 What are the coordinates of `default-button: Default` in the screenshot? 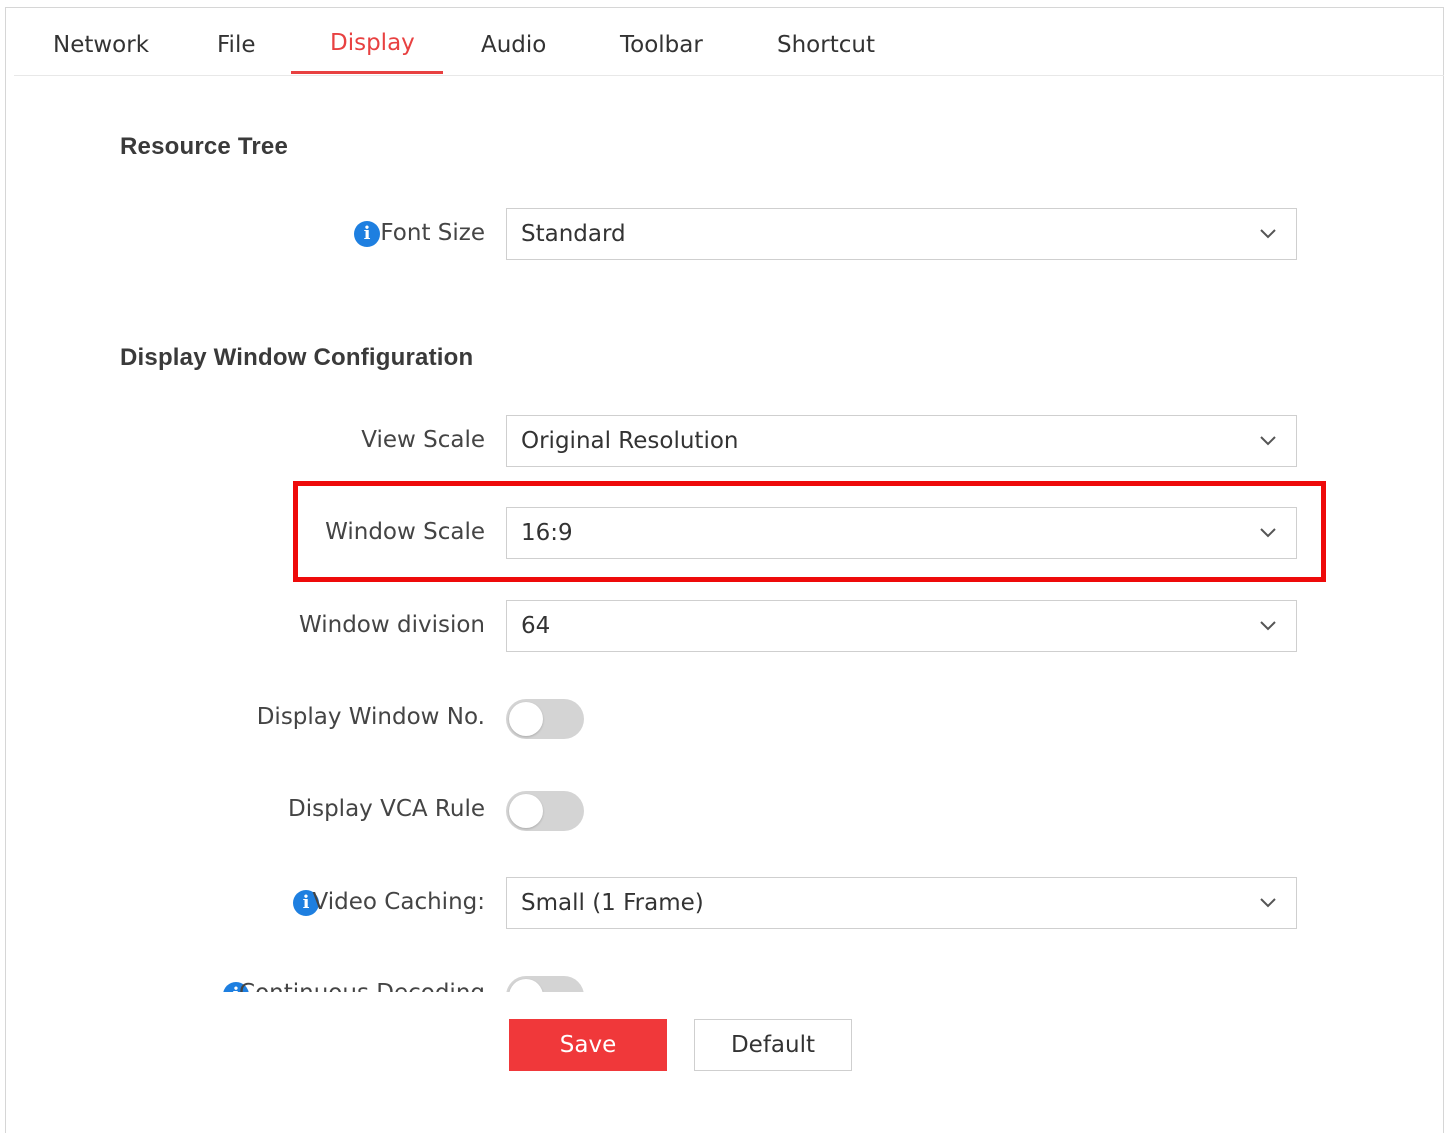 It's located at (773, 1045).